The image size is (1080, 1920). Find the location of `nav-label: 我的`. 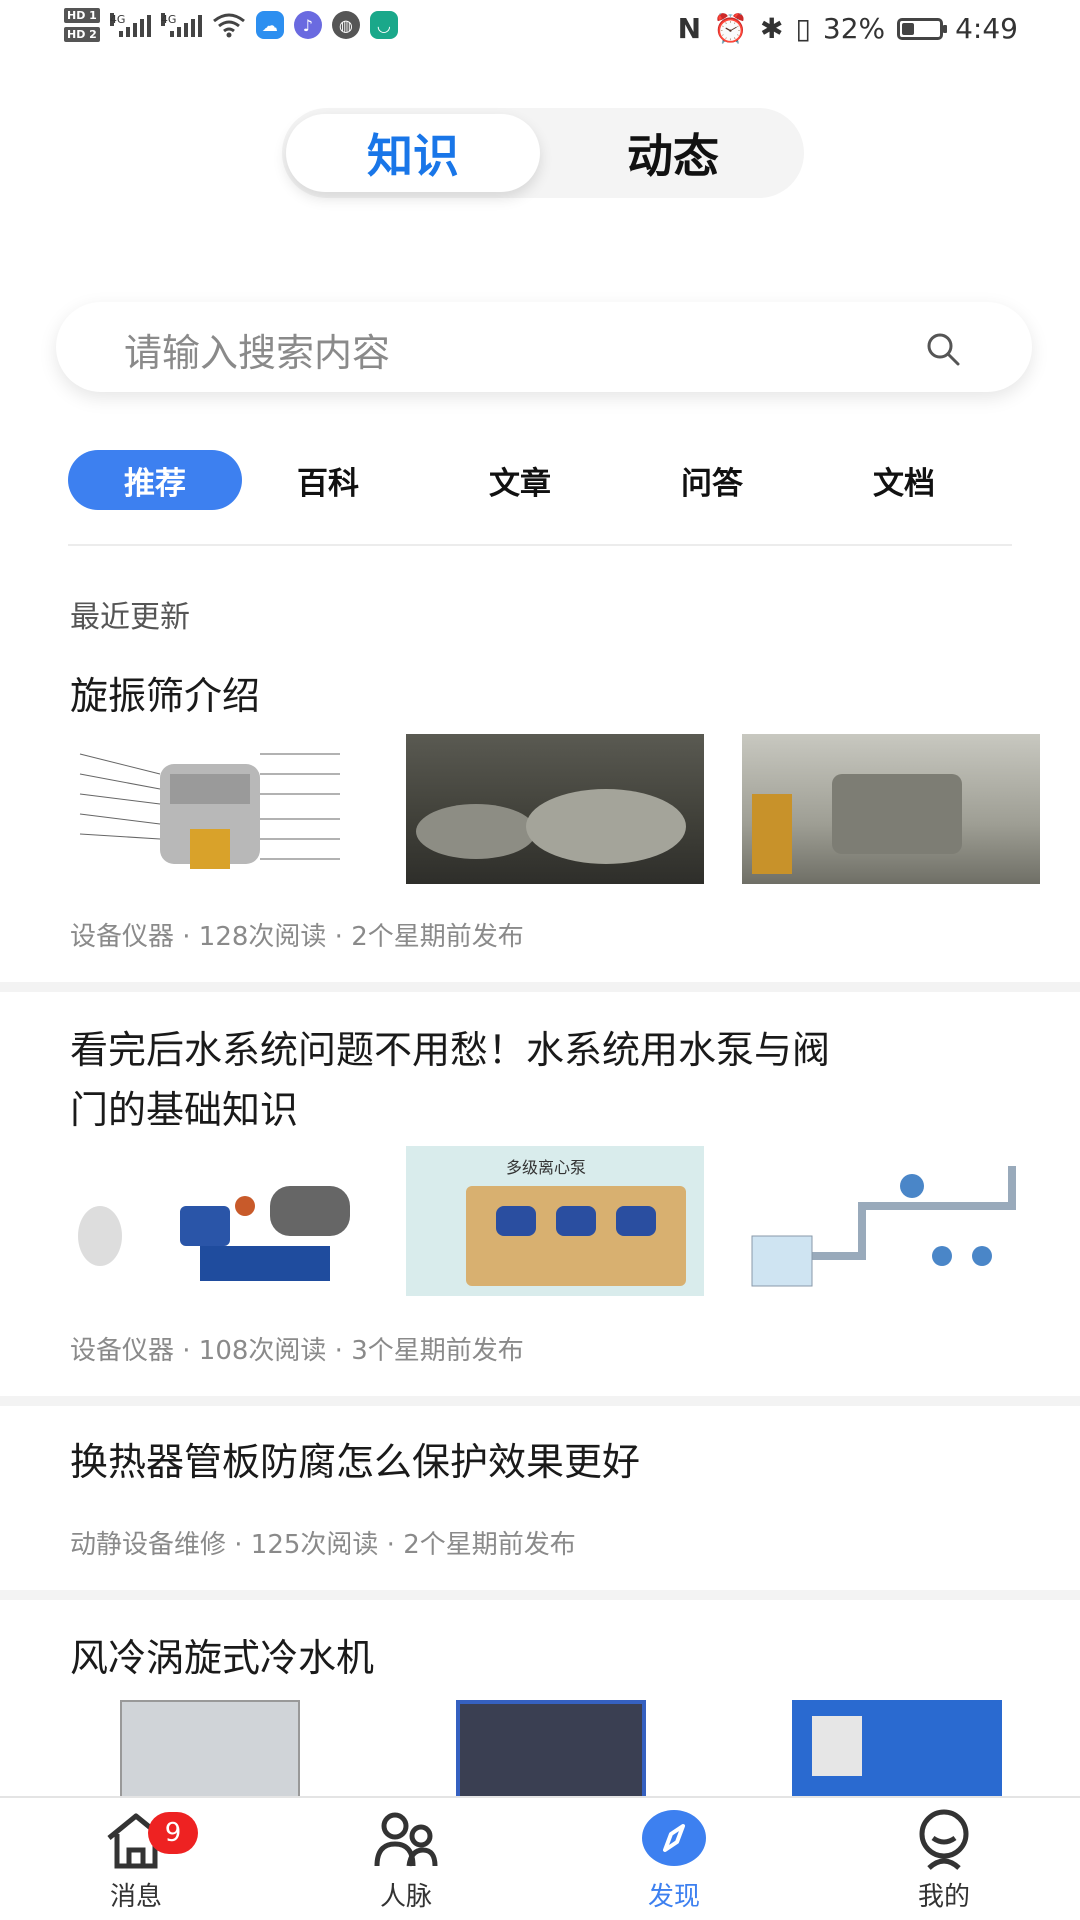

nav-label: 我的 is located at coordinates (943, 1897).